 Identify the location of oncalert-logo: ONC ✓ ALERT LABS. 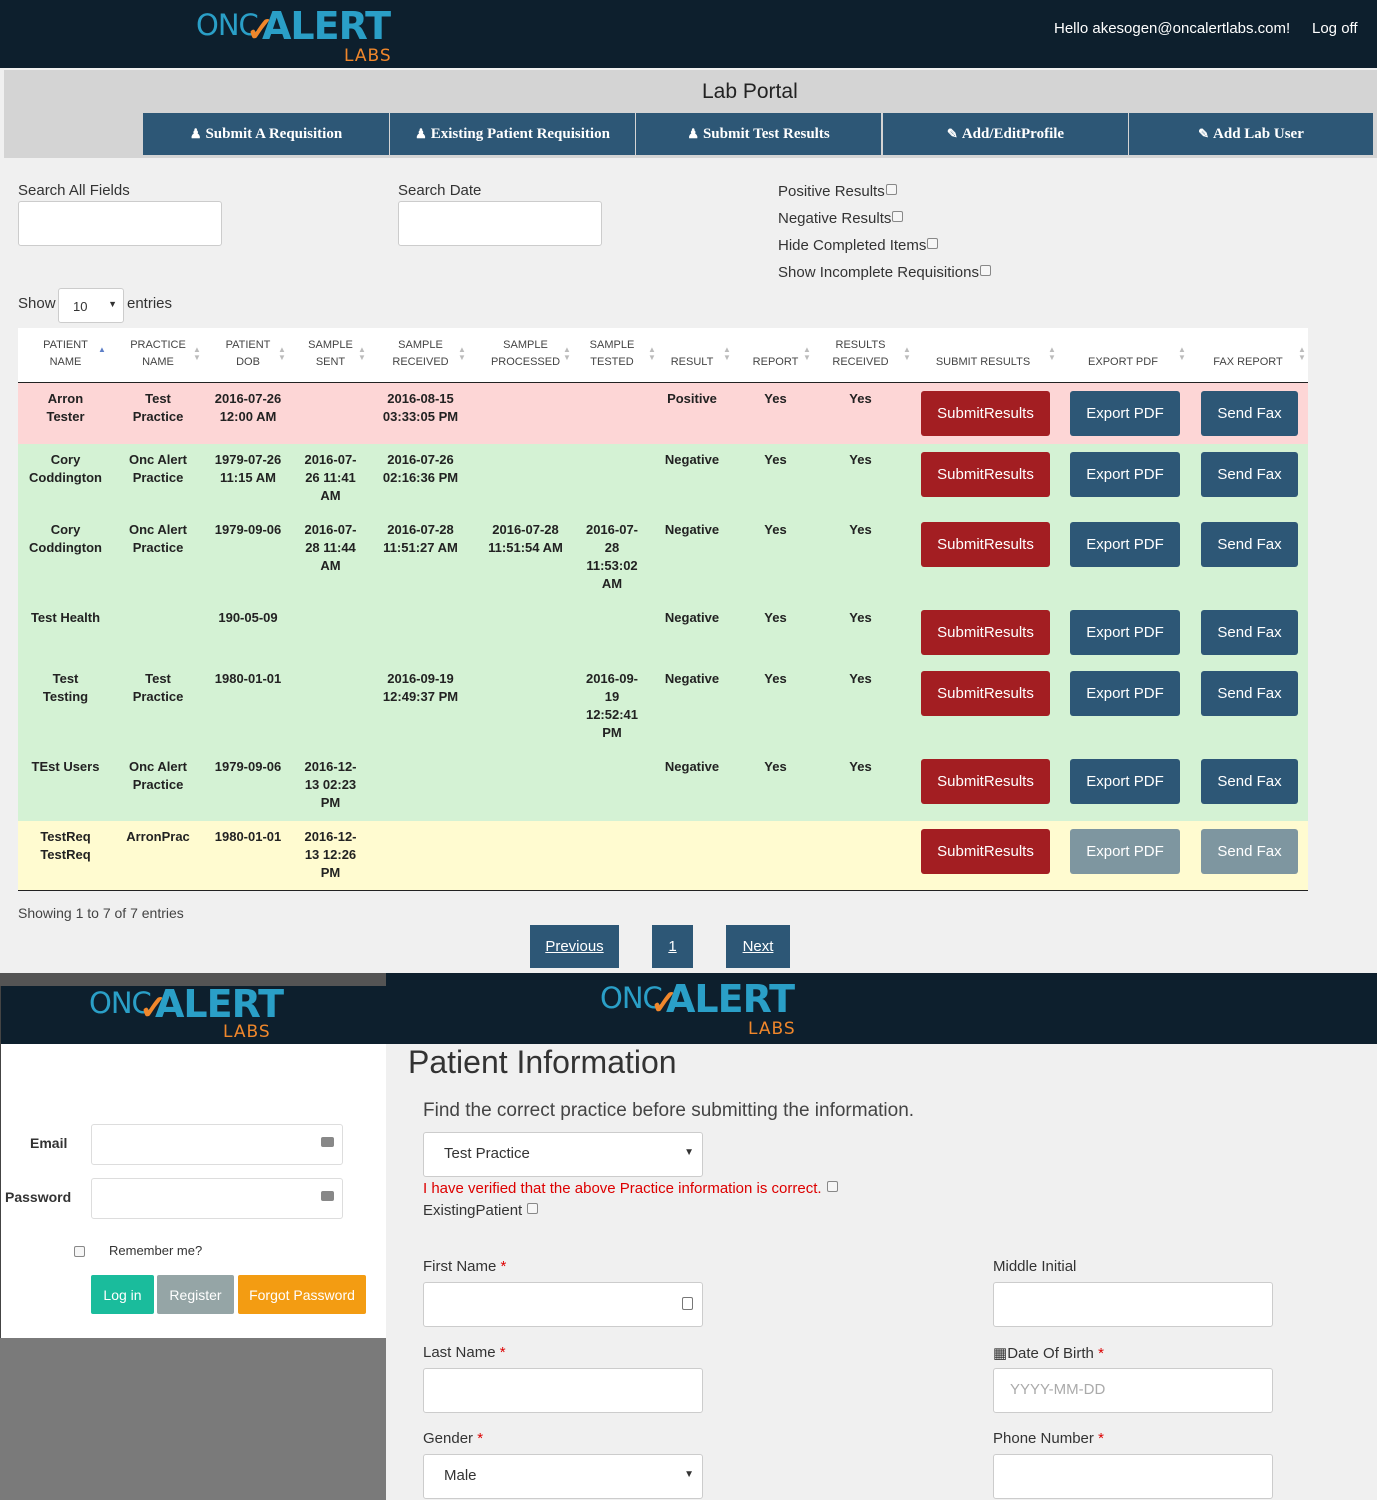
(301, 35).